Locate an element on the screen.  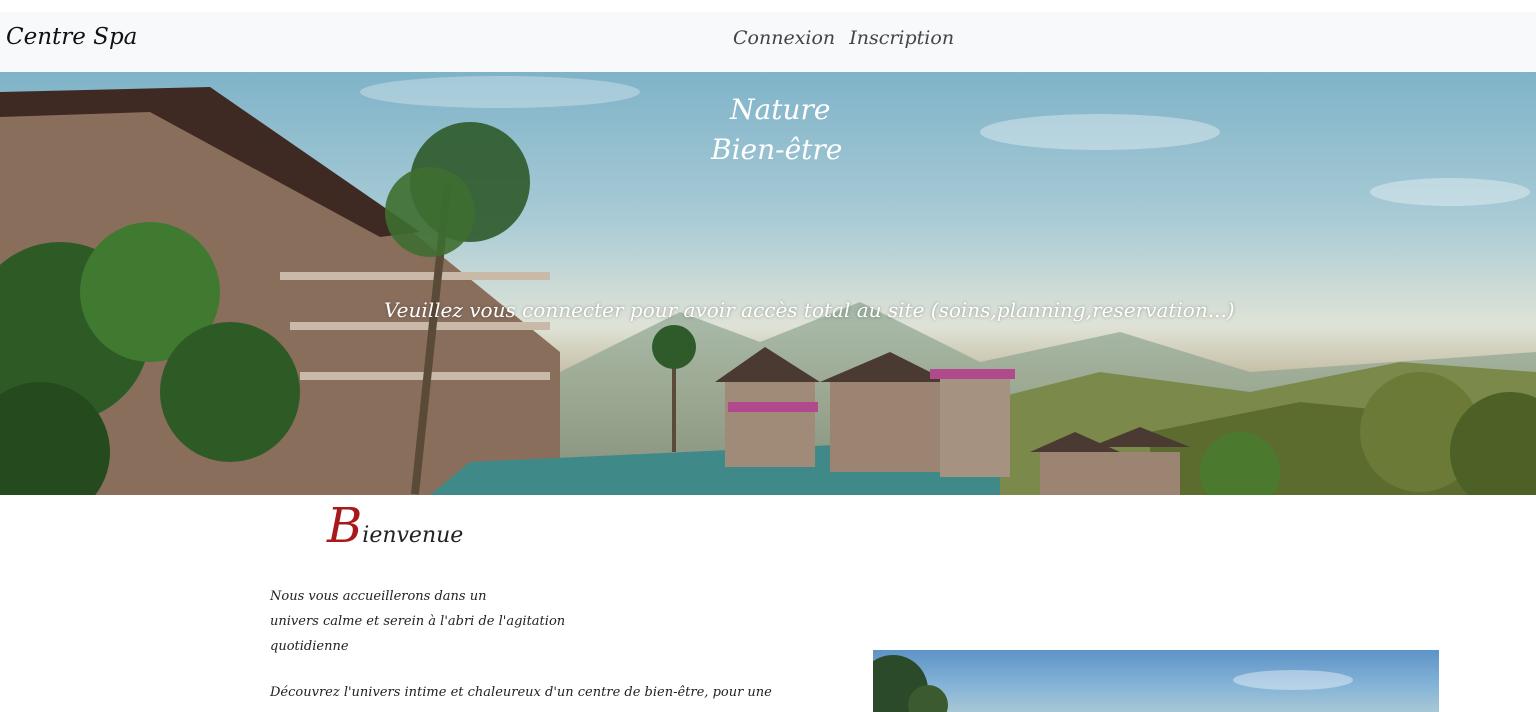
palm-photo is located at coordinates (1113, 683).